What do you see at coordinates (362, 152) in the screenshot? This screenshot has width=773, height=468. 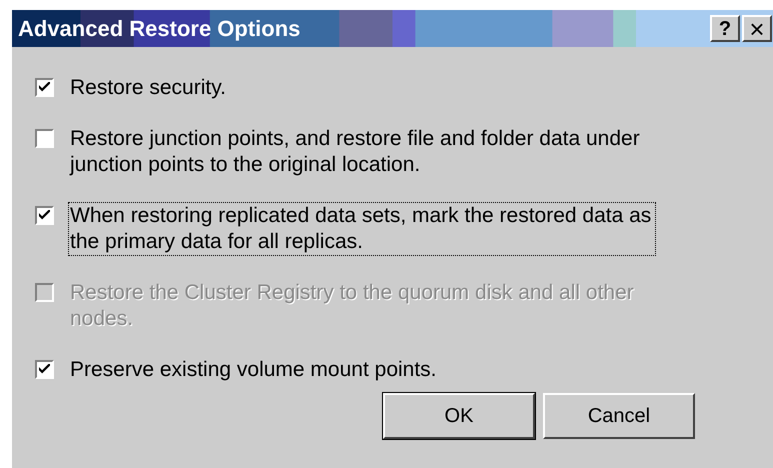 I see `option-label: Restore junction points, and restore file and folder data under junction points to the original location.` at bounding box center [362, 152].